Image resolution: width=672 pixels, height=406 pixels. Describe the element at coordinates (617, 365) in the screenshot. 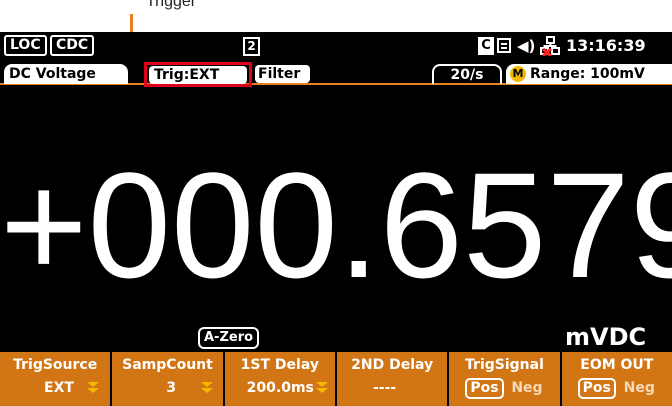

I see `softkey-title: EOM OUT` at that location.